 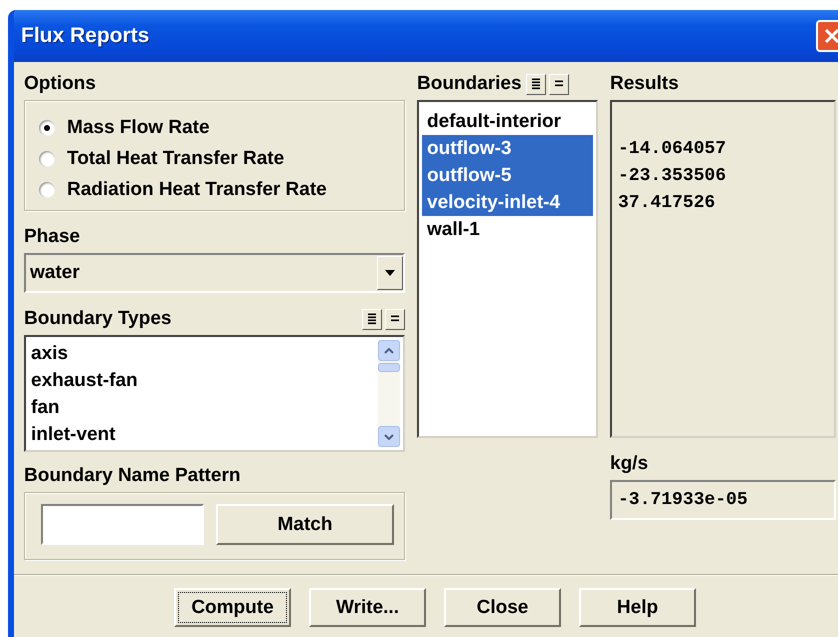 I want to click on result-value: -23.353506, so click(x=673, y=176).